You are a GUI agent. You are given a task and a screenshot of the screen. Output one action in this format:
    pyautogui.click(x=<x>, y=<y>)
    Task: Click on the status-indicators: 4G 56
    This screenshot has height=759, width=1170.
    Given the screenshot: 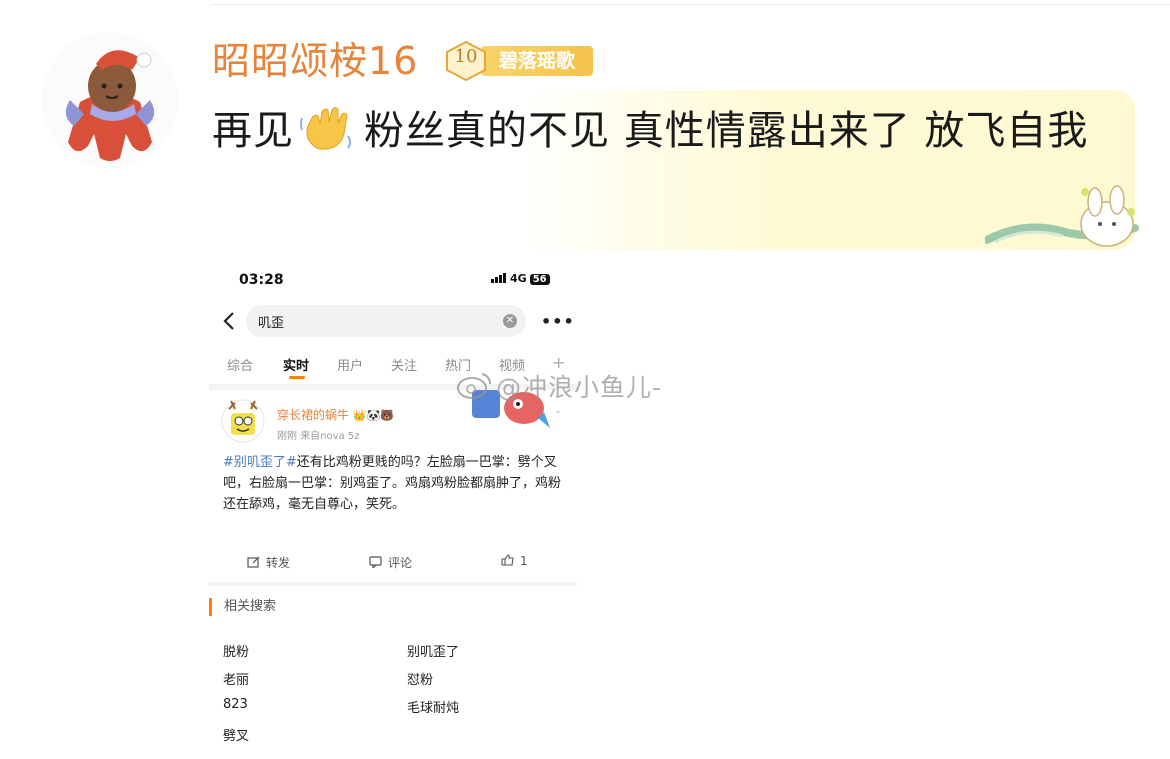 What is the action you would take?
    pyautogui.click(x=520, y=279)
    